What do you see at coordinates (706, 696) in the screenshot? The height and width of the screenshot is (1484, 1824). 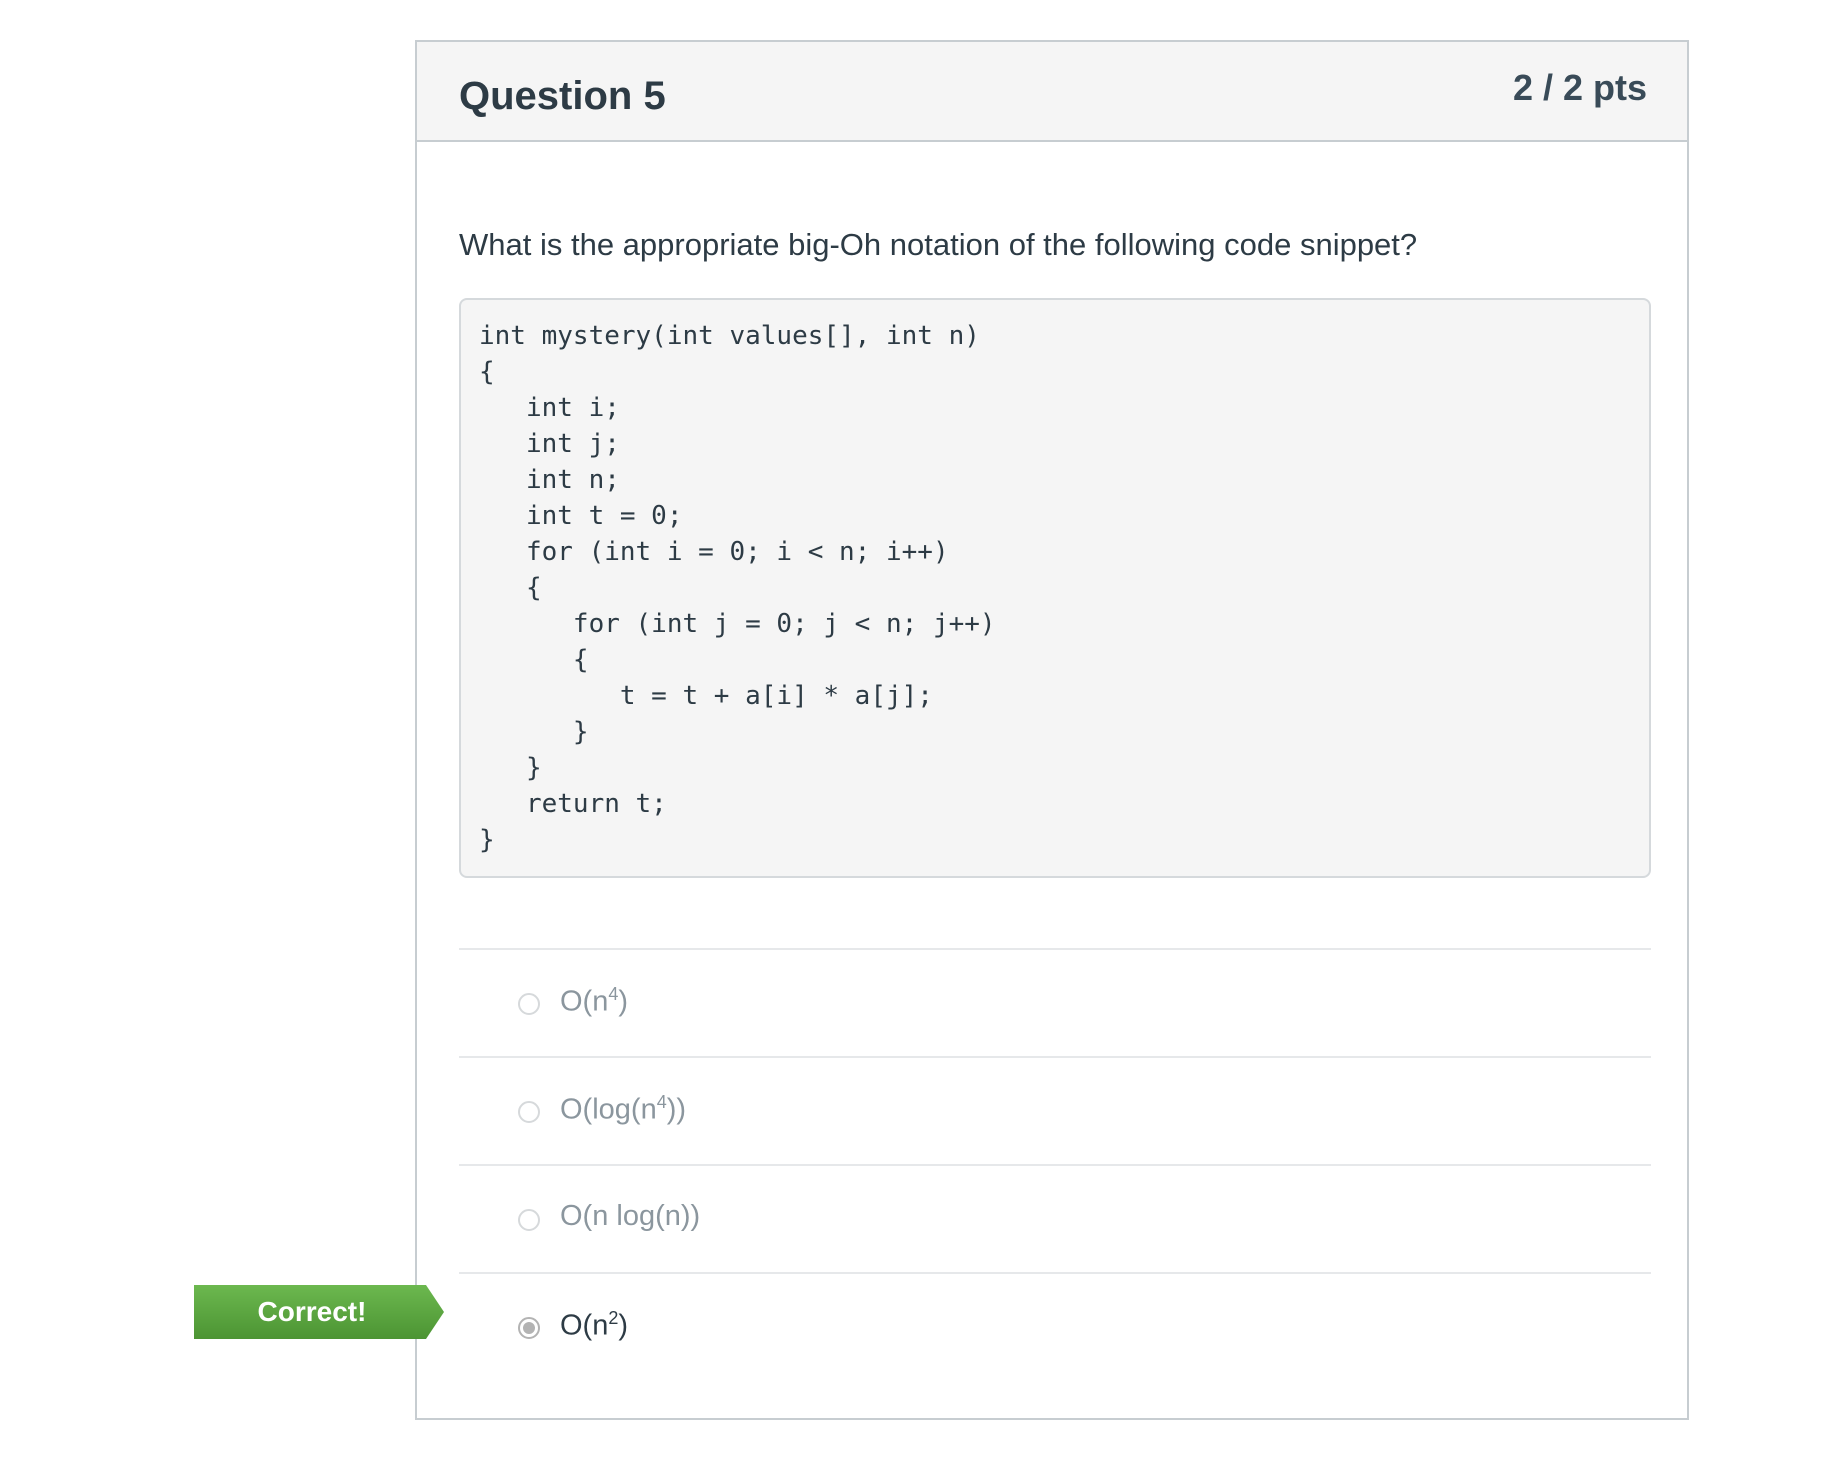 I see `code-line: t = t + a[i] * a[j];` at bounding box center [706, 696].